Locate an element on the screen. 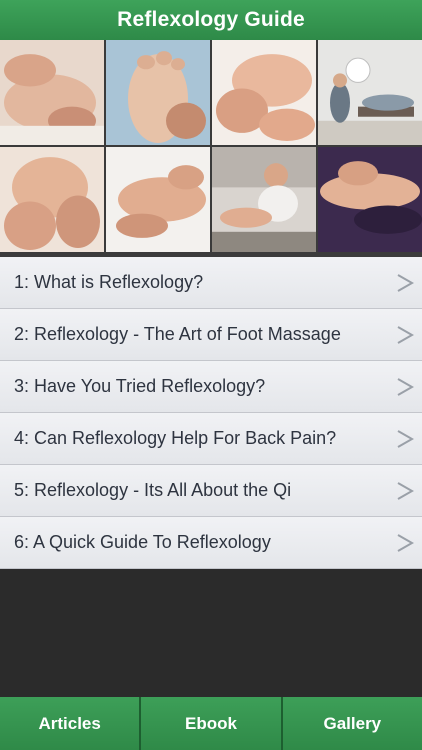 The image size is (422, 750). article-row-5: 5: Reflexology - Its All About the Qi is located at coordinates (211, 491).